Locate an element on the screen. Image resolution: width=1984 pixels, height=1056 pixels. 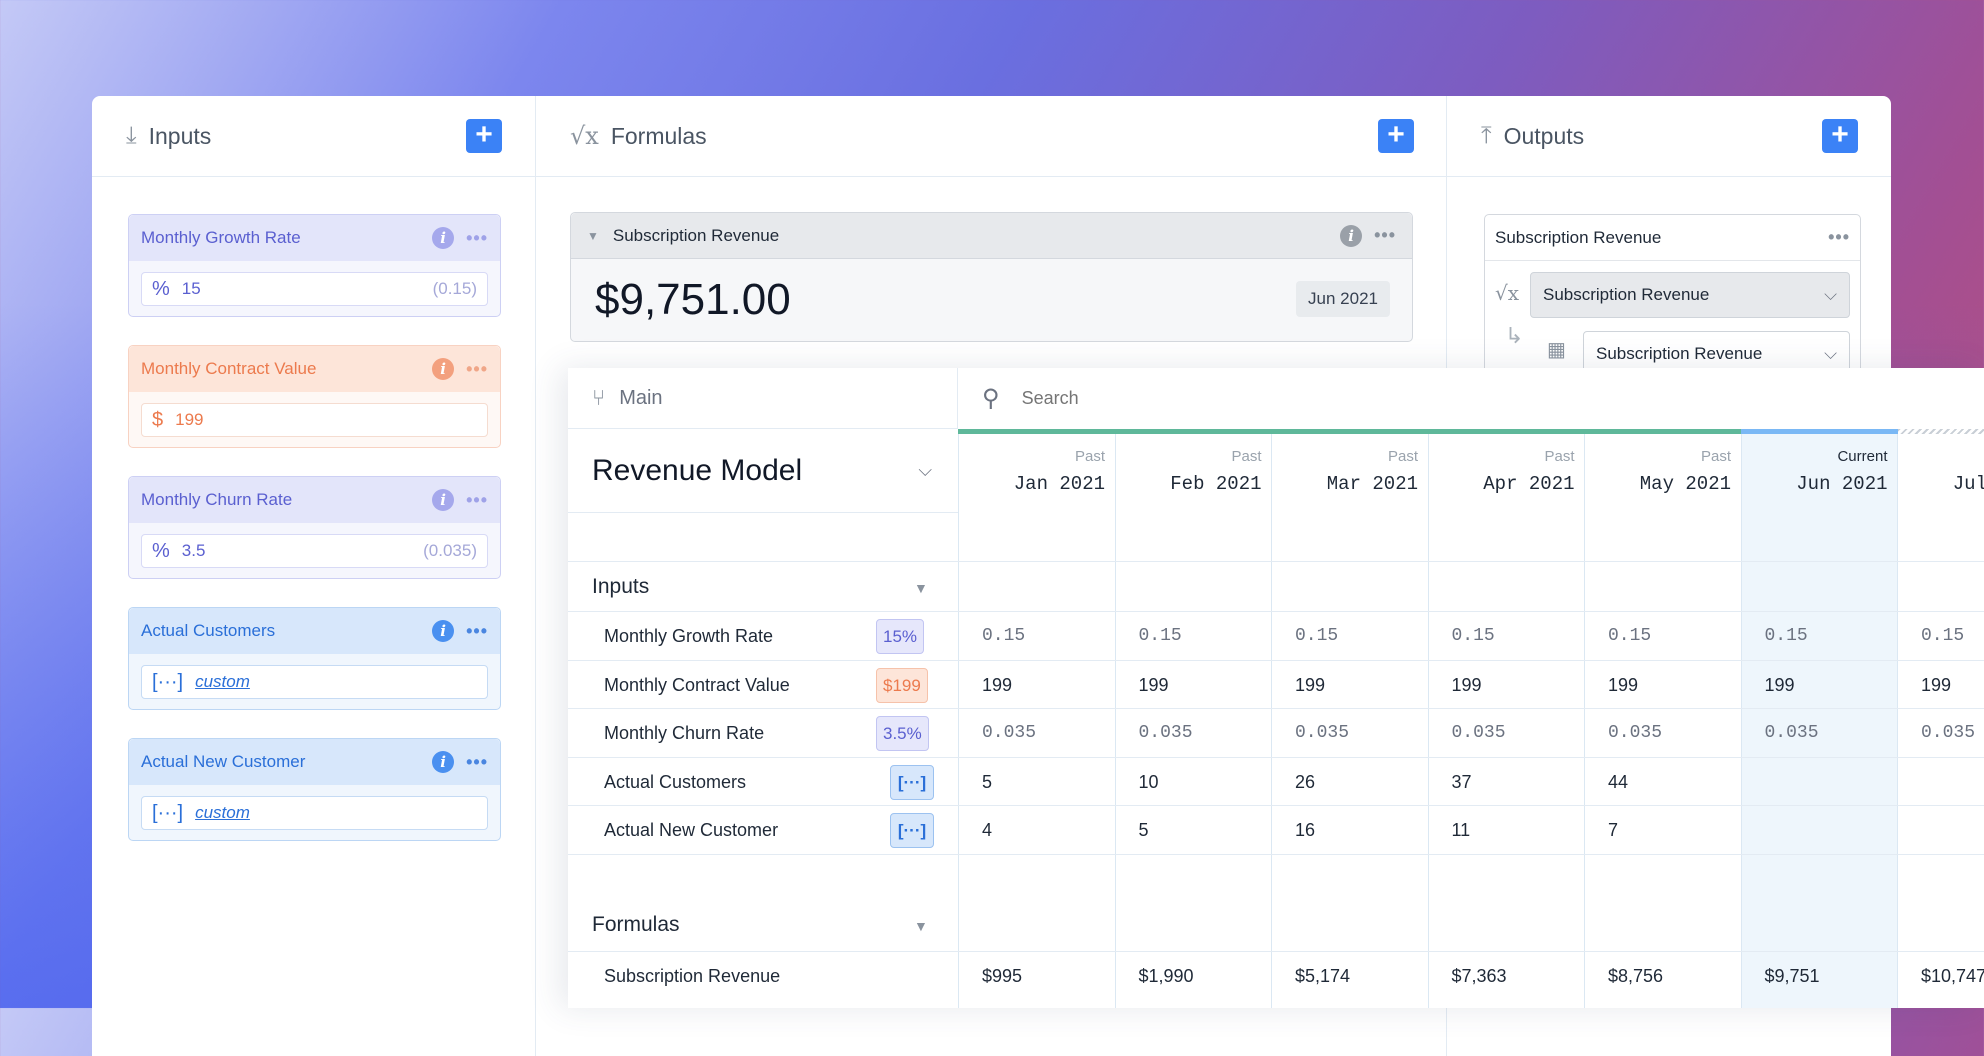
branch-selector: ⑂ Main is located at coordinates (763, 398).